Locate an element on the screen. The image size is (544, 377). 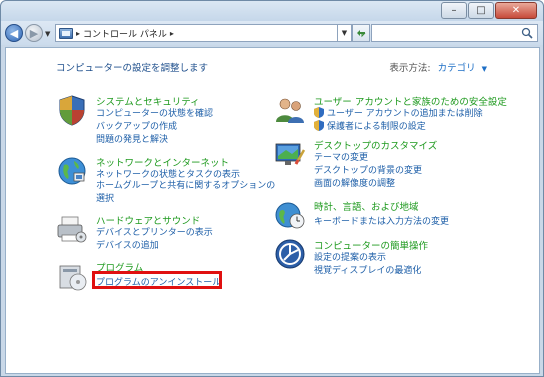
view-by-label: 表示方法: is located at coordinates (410, 68).